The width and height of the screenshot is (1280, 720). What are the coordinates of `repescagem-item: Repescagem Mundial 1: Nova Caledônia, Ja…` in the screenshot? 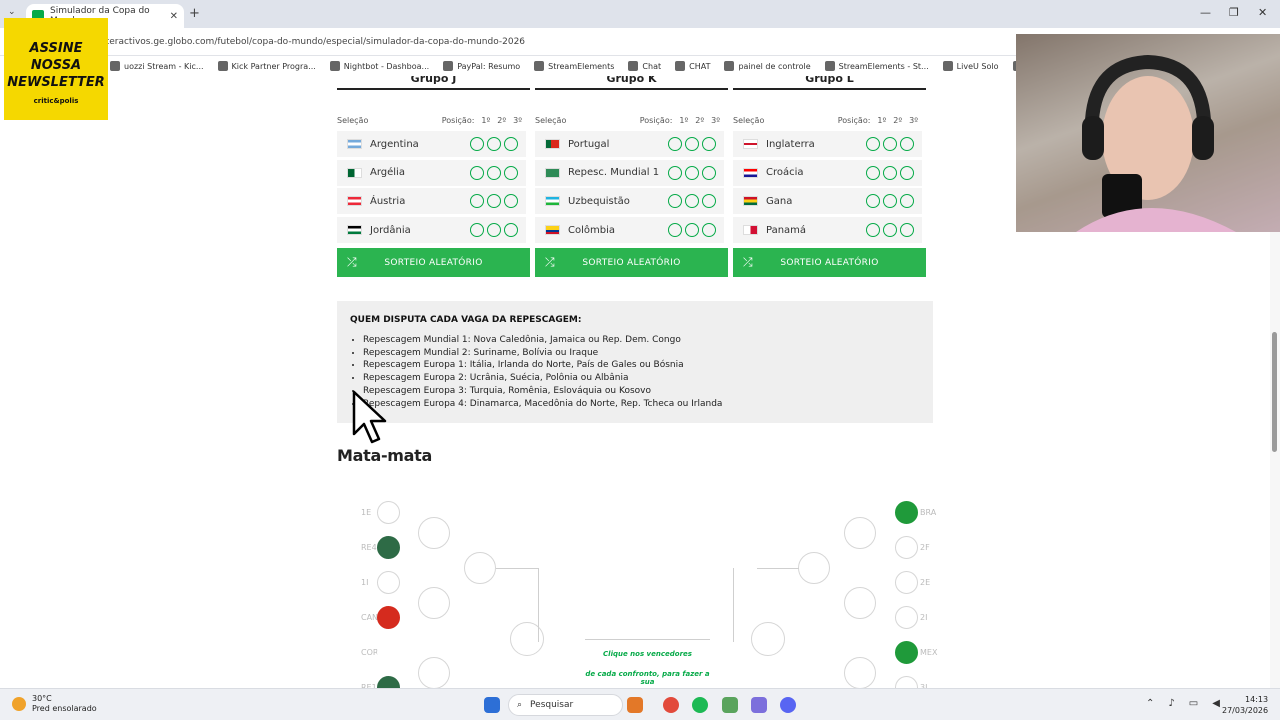 It's located at (542, 340).